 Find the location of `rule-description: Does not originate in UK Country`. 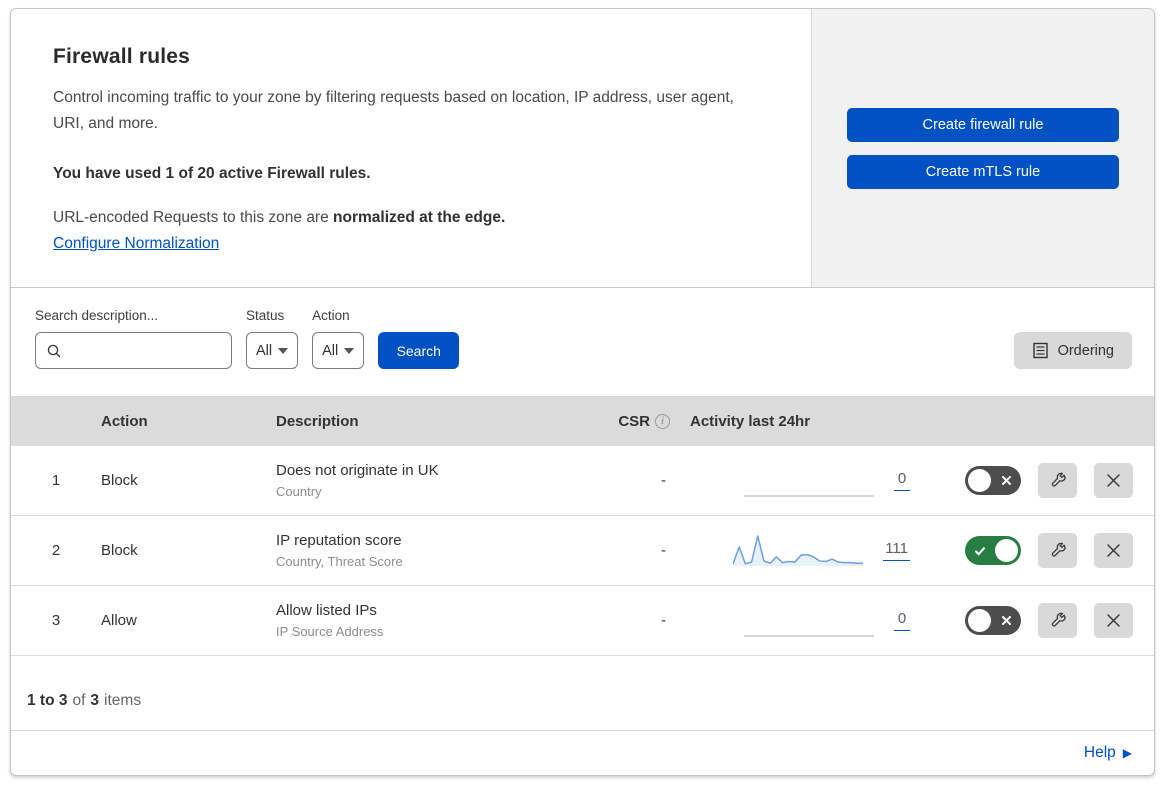

rule-description: Does not originate in UK Country is located at coordinates (432, 480).